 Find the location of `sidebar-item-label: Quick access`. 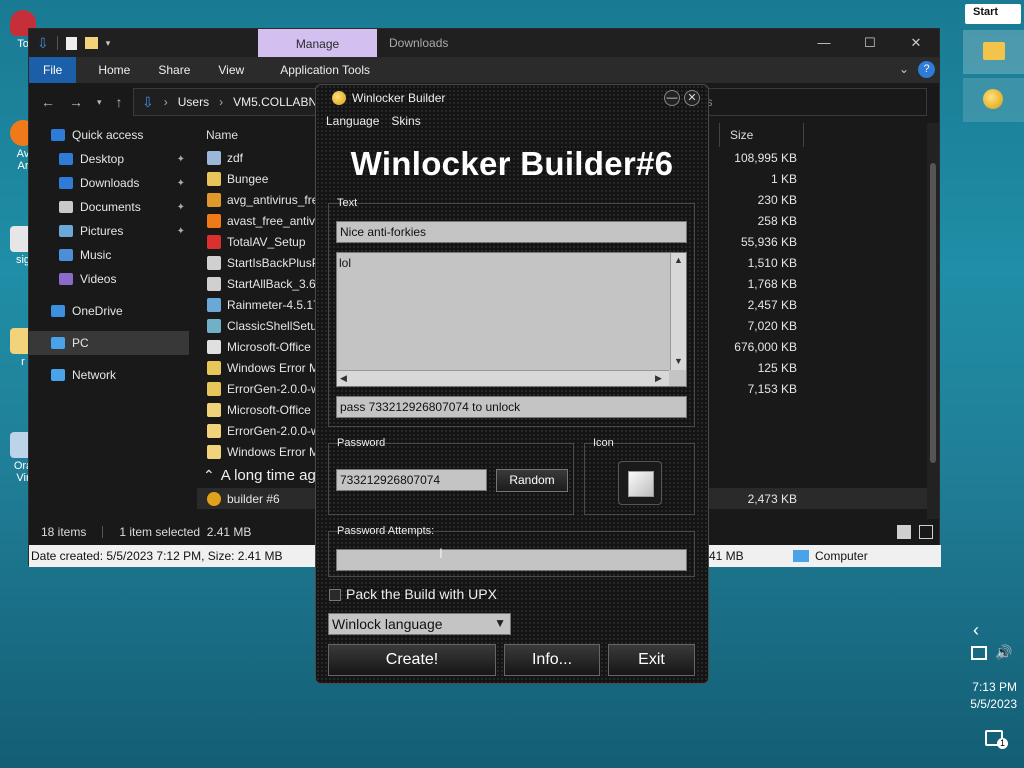

sidebar-item-label: Quick access is located at coordinates (108, 135).